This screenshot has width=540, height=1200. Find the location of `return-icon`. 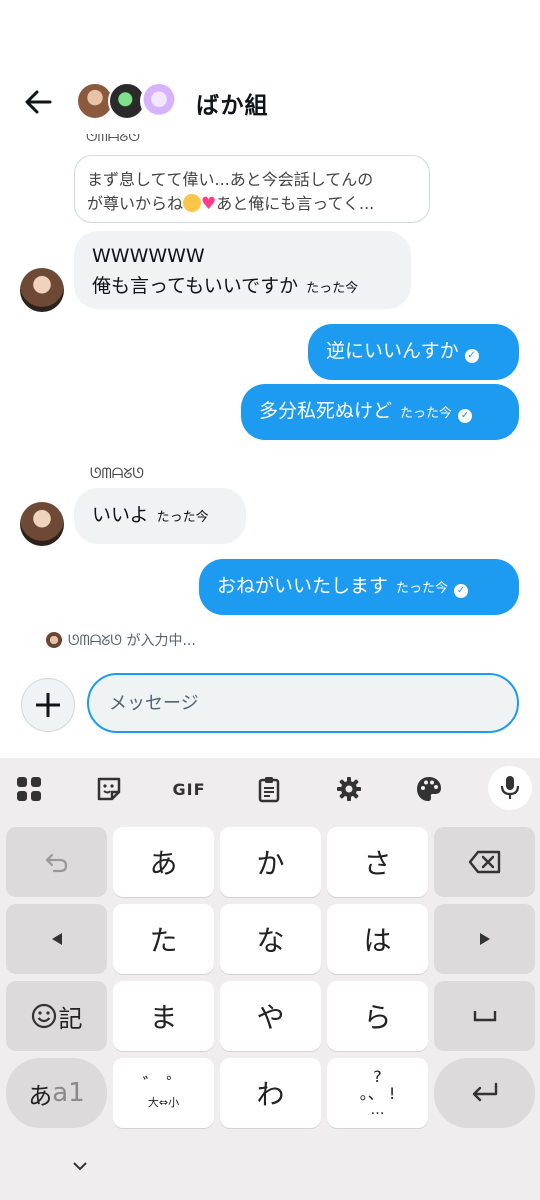

return-icon is located at coordinates (484, 1092).